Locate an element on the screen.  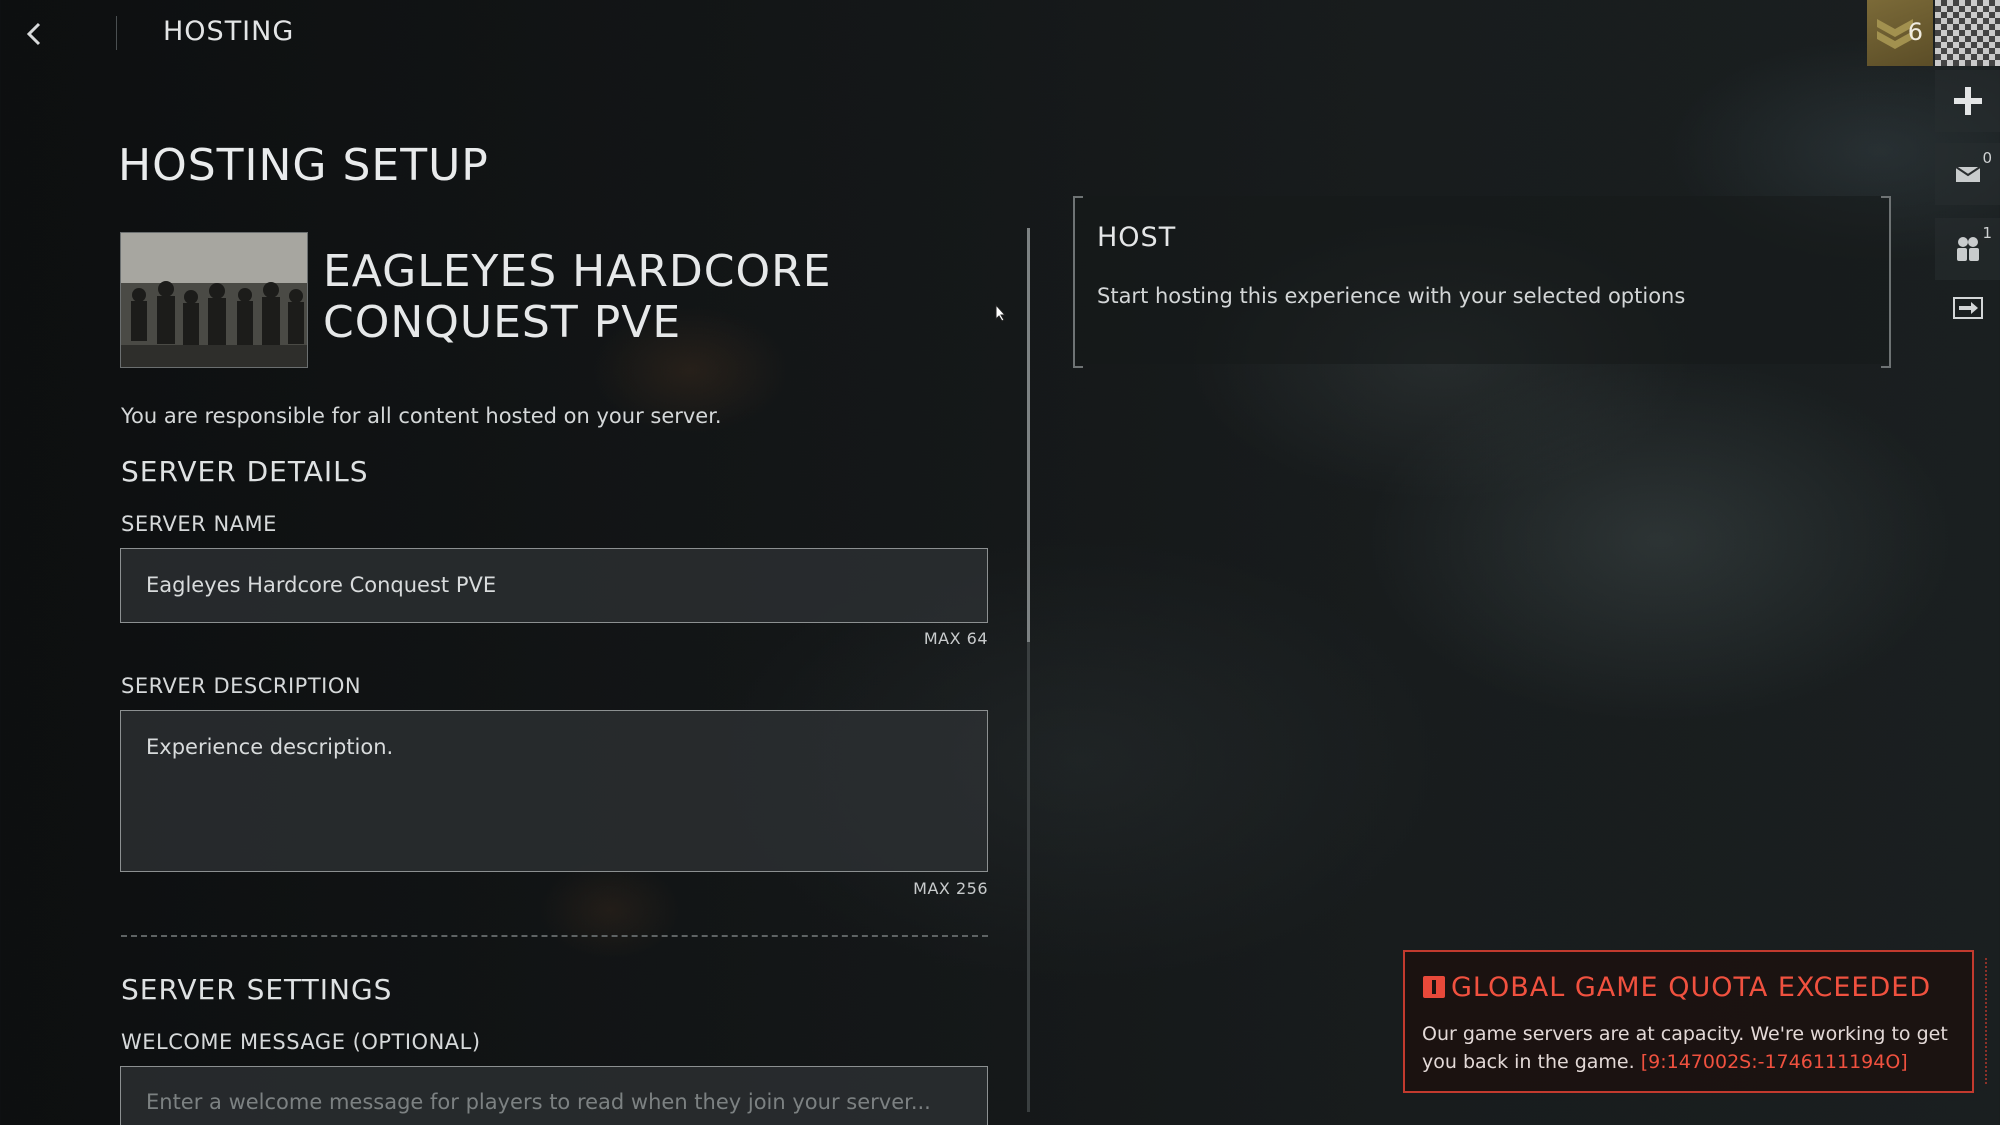
messages-count: 0 is located at coordinates (1987, 158).